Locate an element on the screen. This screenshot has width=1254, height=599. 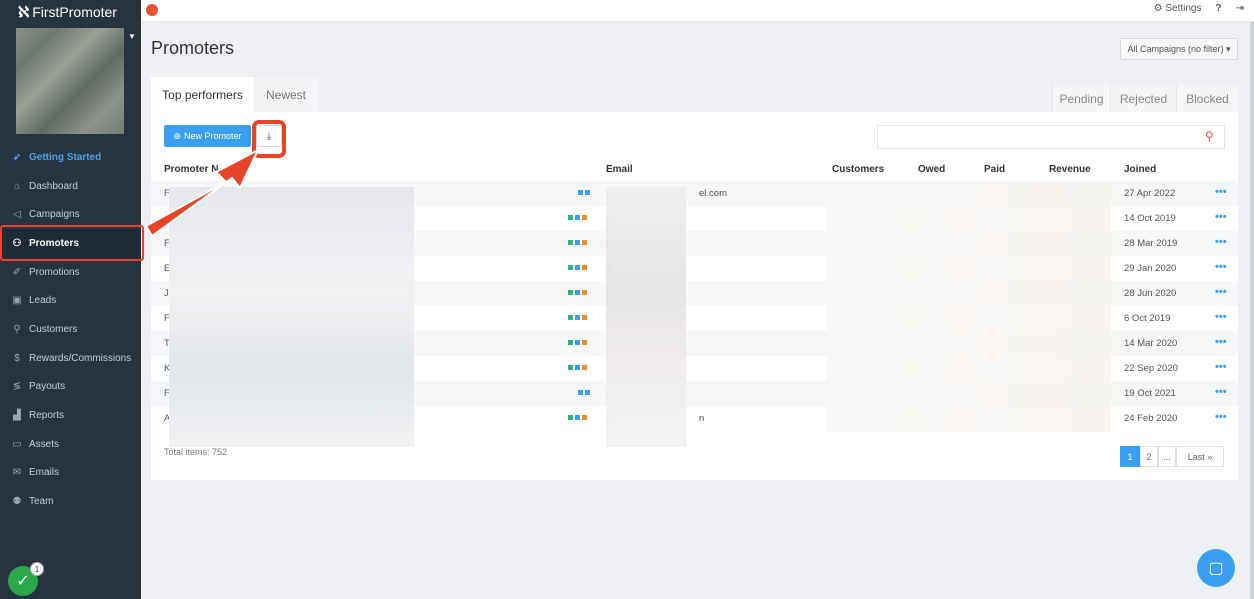
chat-widget-button: ▢ is located at coordinates (1216, 568).